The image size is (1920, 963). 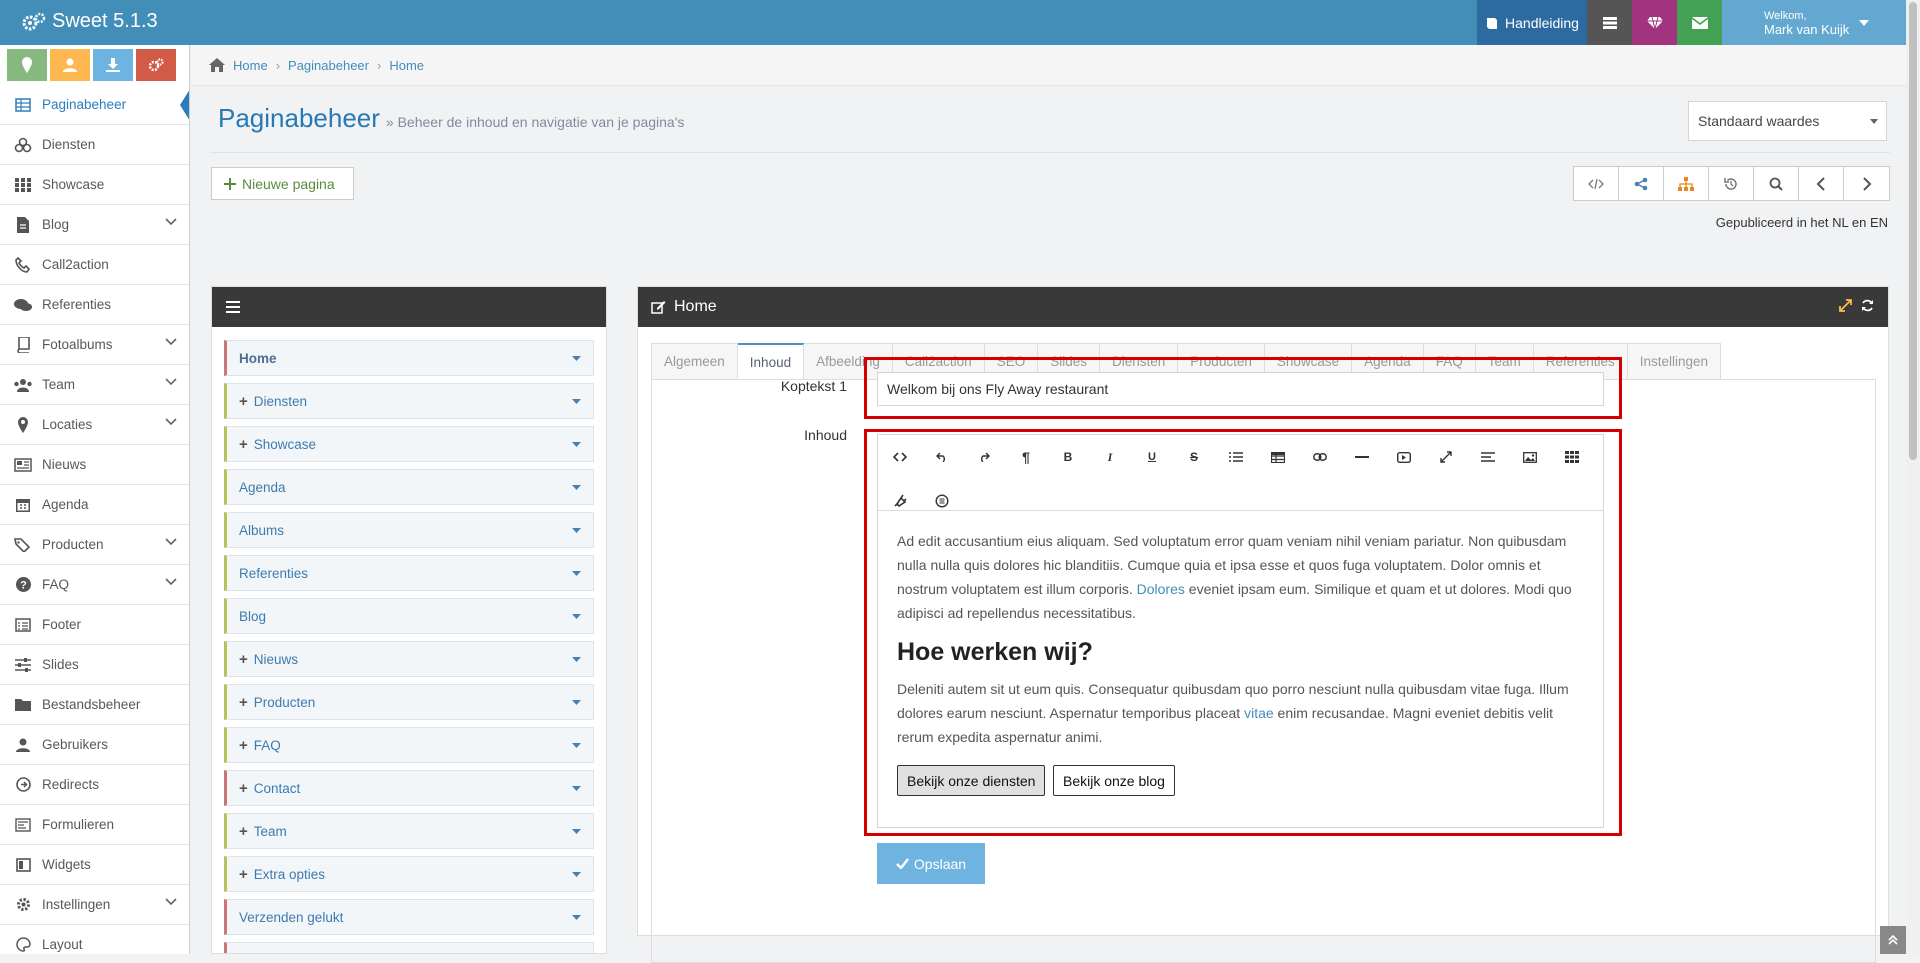 What do you see at coordinates (409, 616) in the screenshot?
I see `tree-item-blog: Blog` at bounding box center [409, 616].